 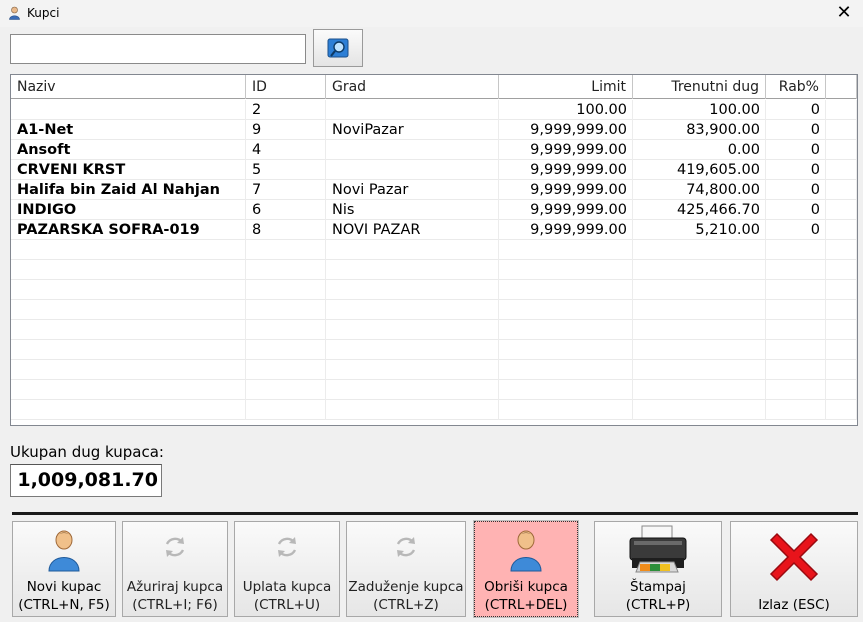 What do you see at coordinates (841, 87) in the screenshot?
I see `column-header-filler` at bounding box center [841, 87].